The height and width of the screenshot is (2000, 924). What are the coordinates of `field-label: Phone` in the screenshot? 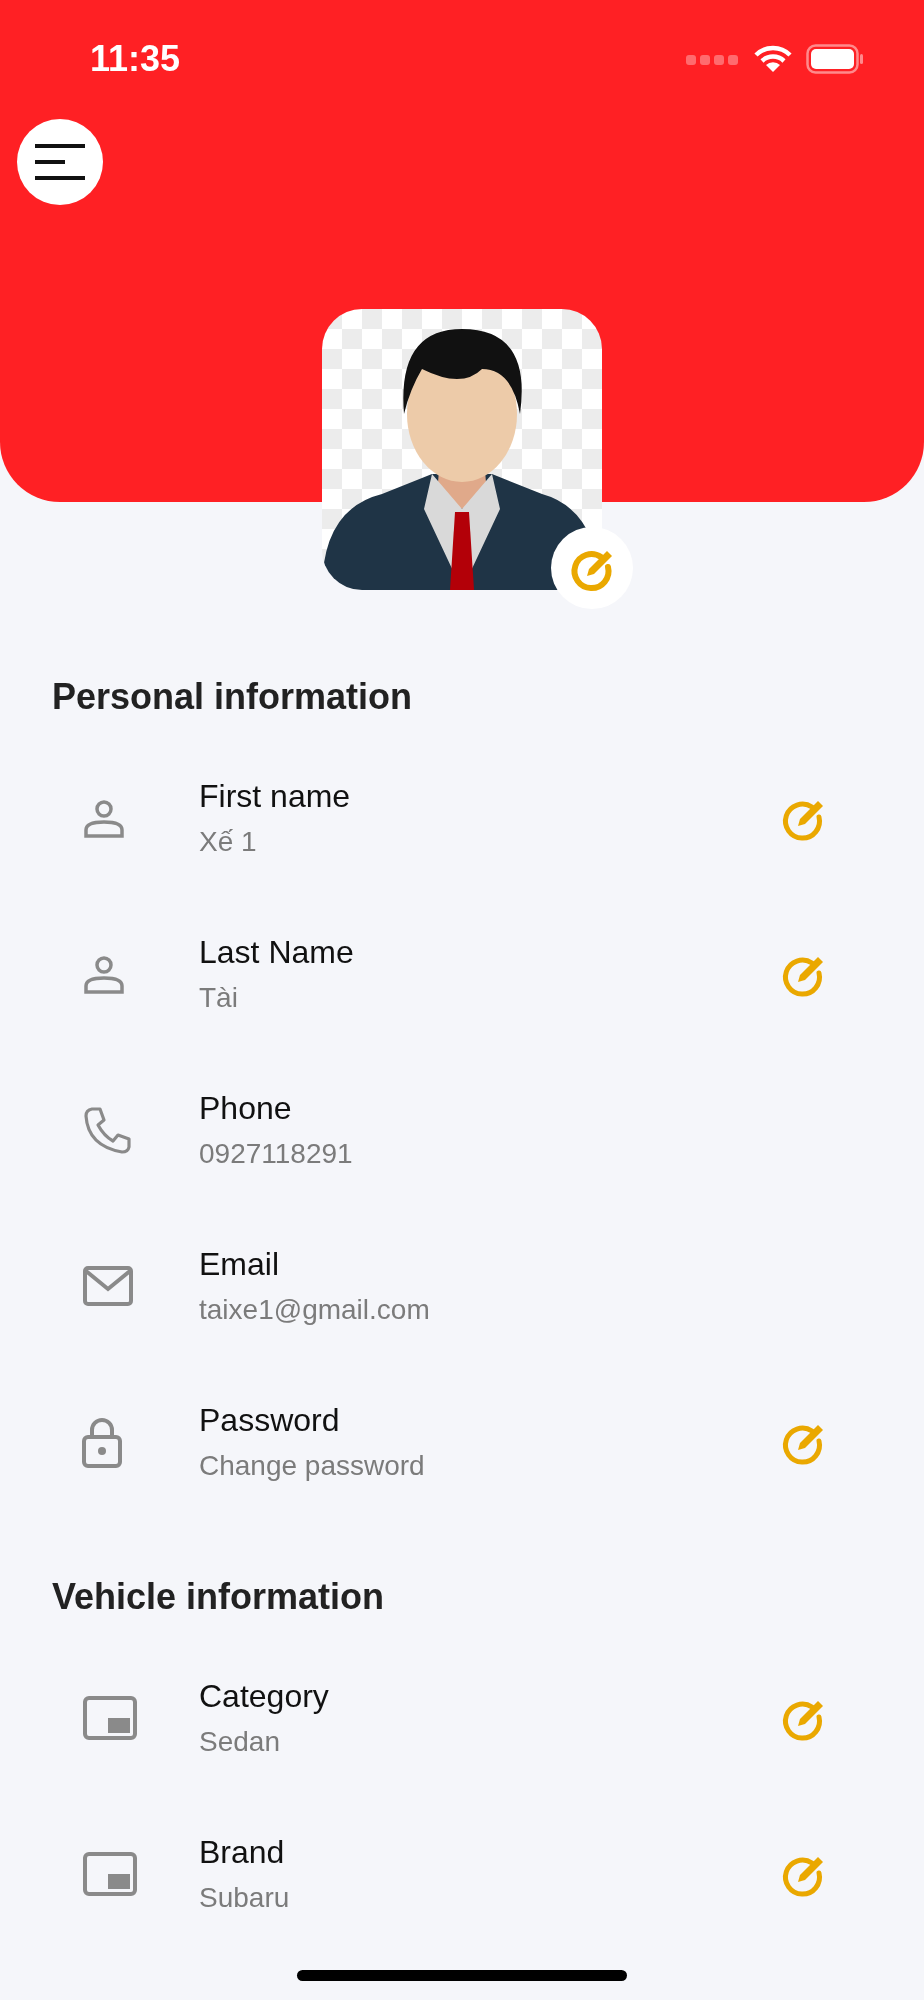 It's located at (245, 1108).